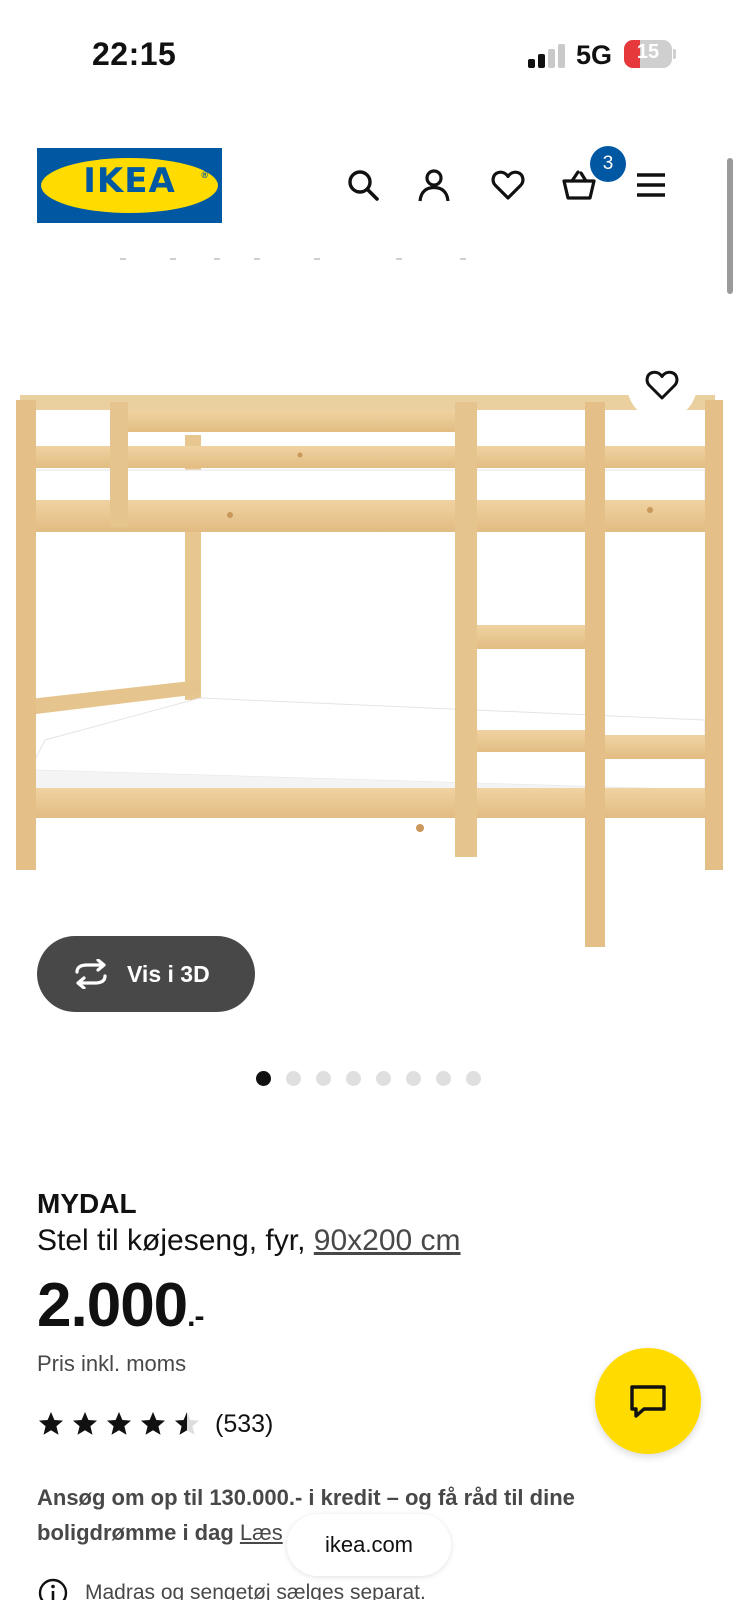 This screenshot has height=1600, width=738. What do you see at coordinates (129, 181) in the screenshot?
I see `logo-text: IKEA` at bounding box center [129, 181].